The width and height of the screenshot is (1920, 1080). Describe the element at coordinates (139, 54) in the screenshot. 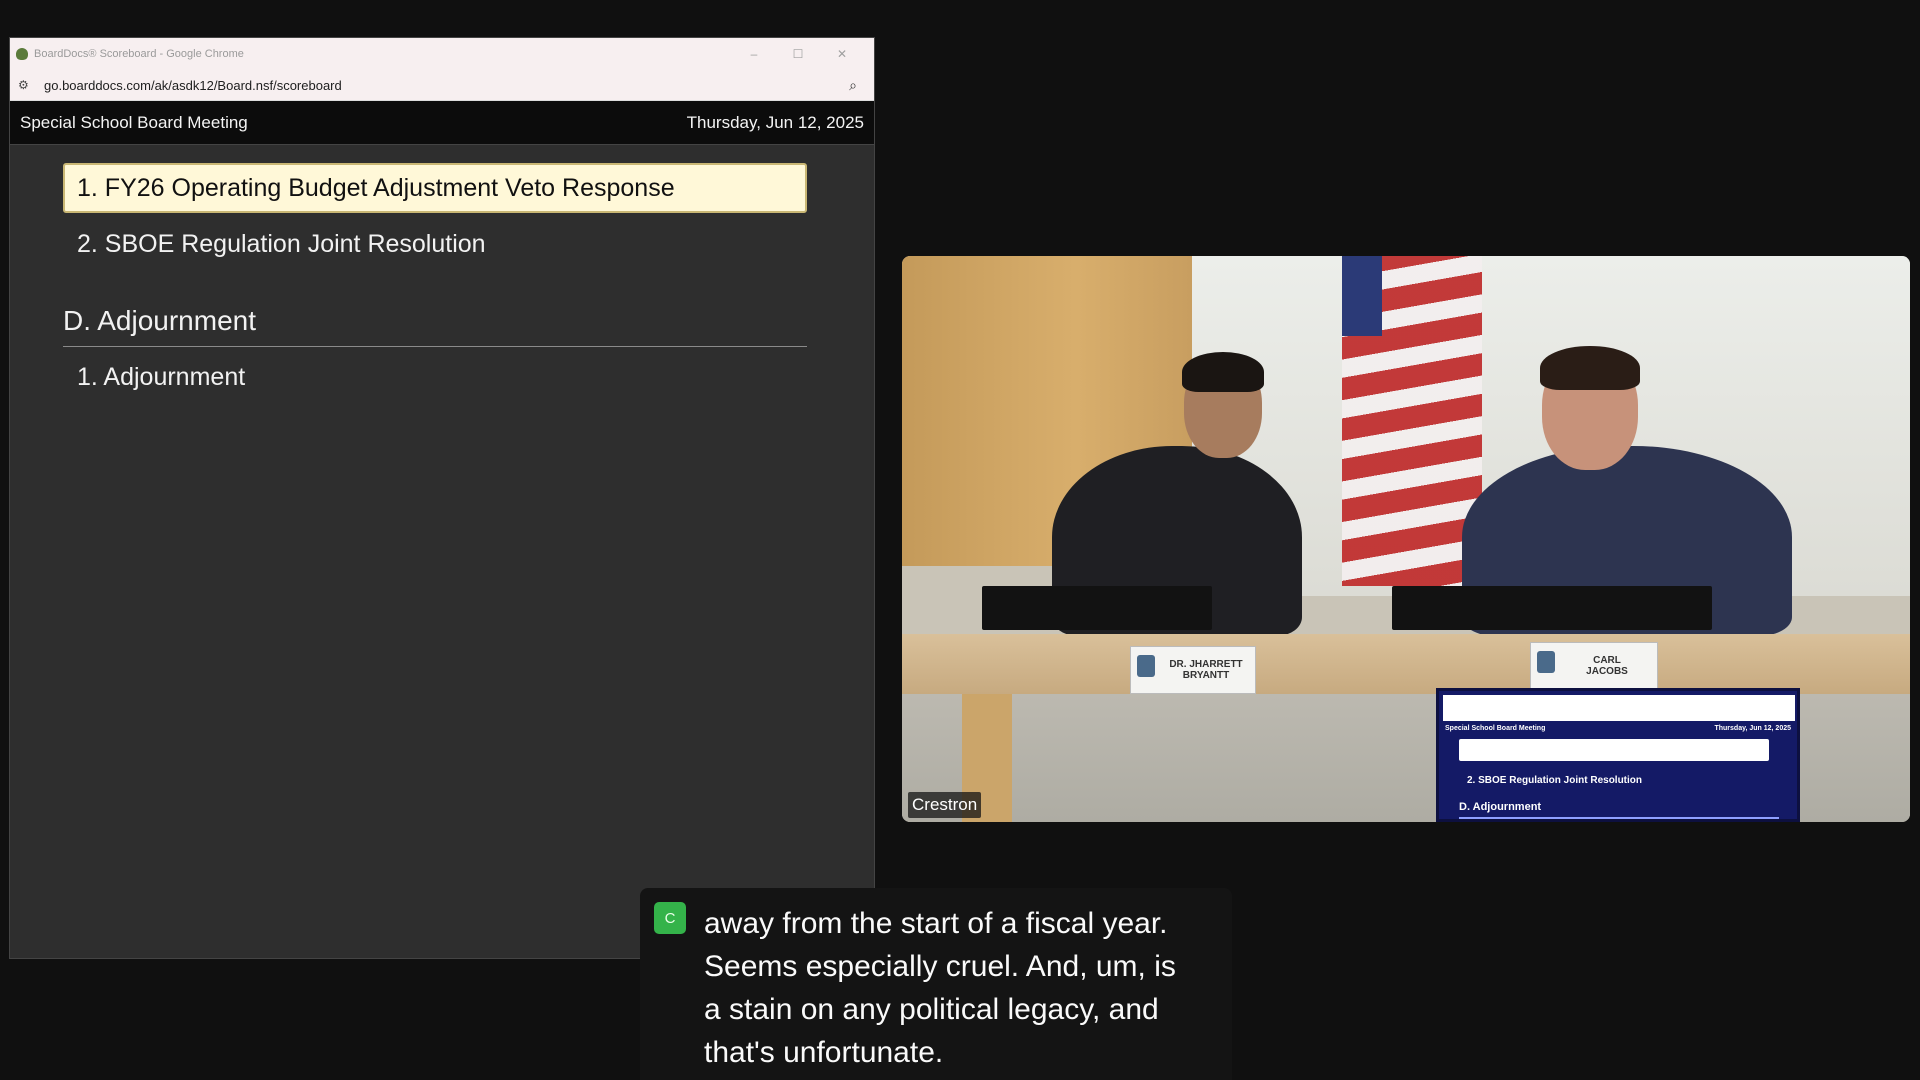

I see `window-title: BoardDocs® Scoreboard - Google Chrome` at that location.